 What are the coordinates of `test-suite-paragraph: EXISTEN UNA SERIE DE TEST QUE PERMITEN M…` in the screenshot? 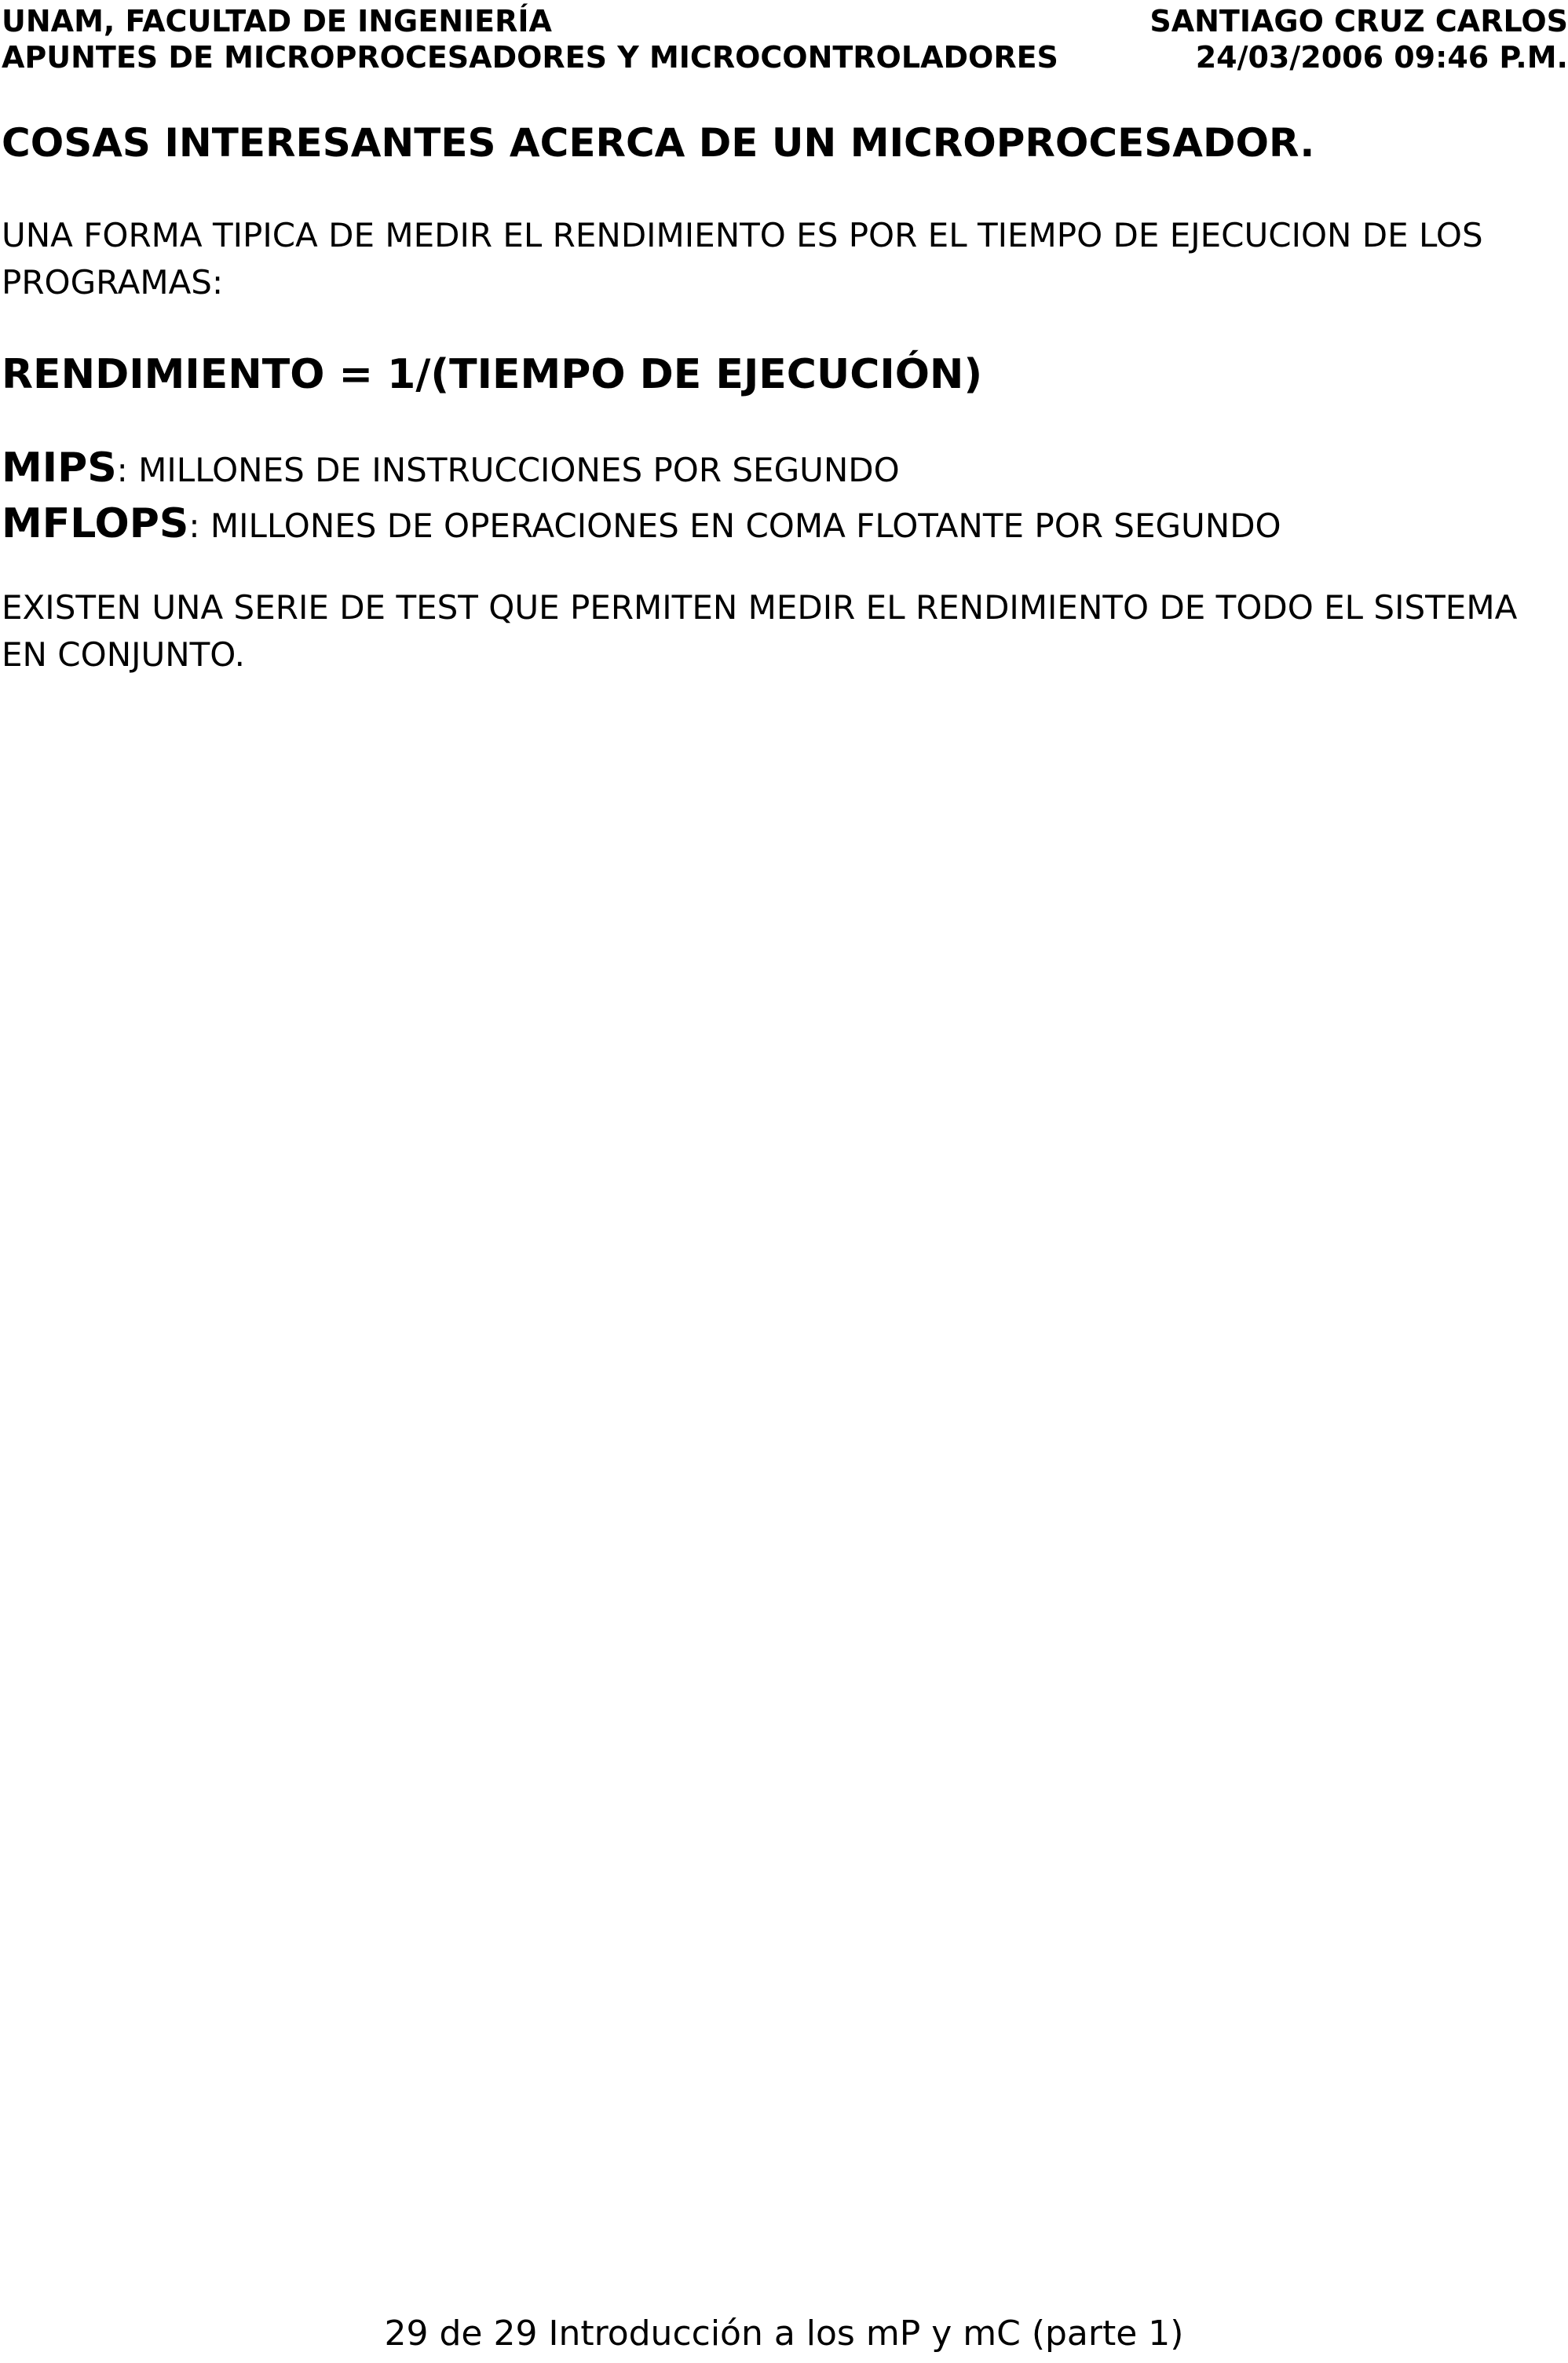 It's located at (760, 631).